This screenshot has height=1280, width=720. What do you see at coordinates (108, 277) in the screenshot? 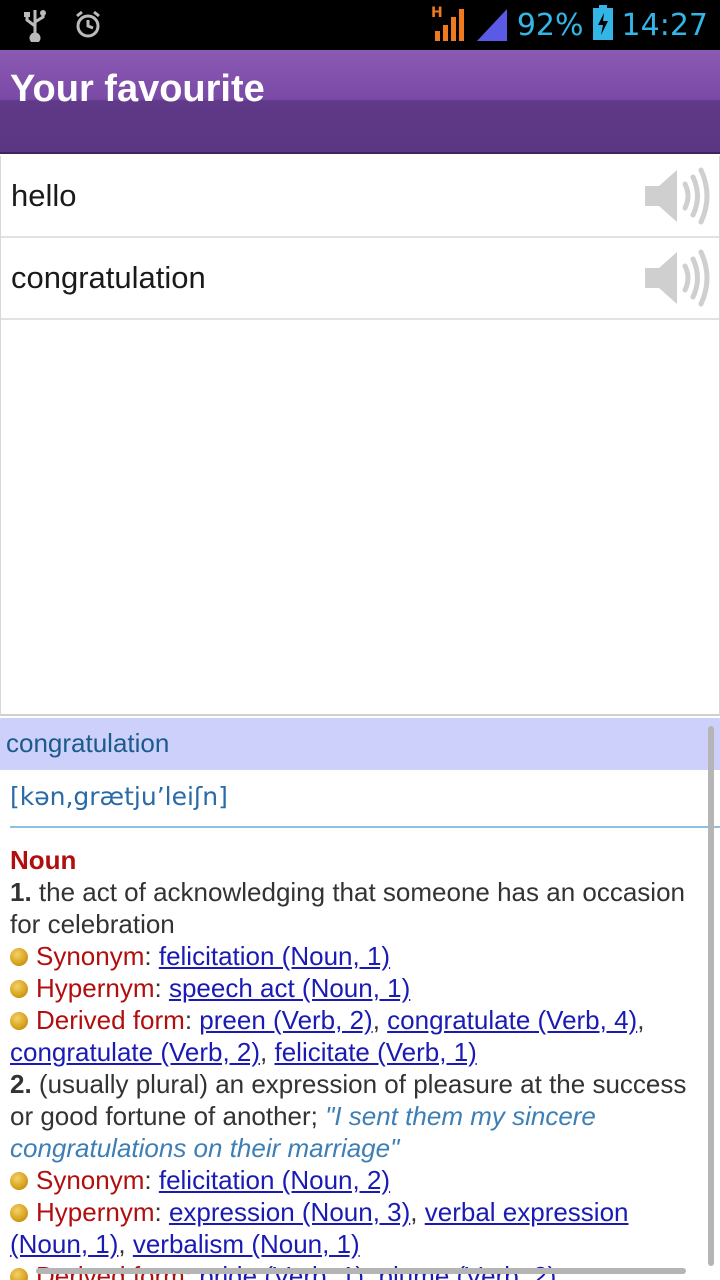
I see `favourite-word: congratulation` at bounding box center [108, 277].